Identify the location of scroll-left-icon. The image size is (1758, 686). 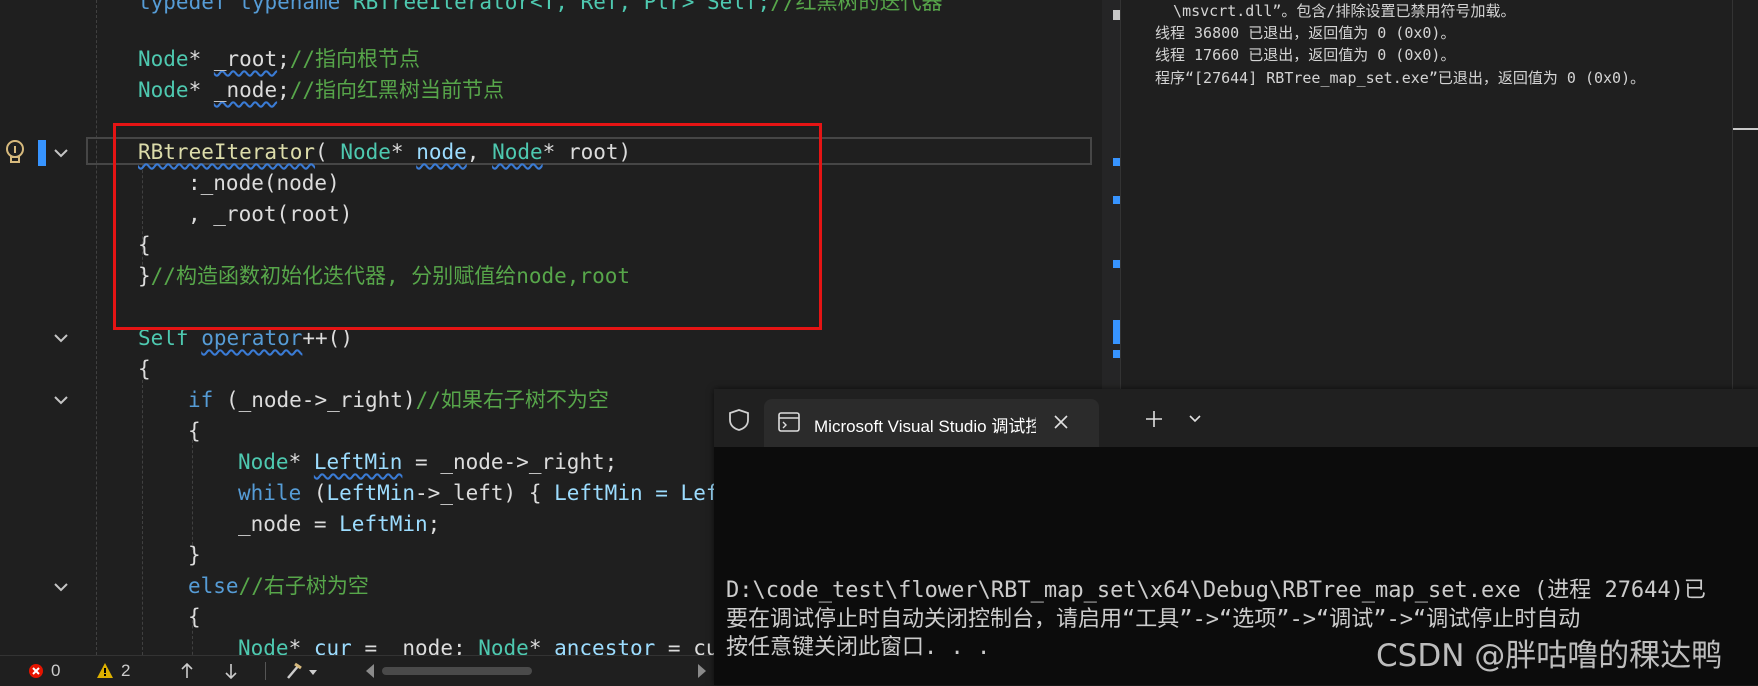
(370, 671).